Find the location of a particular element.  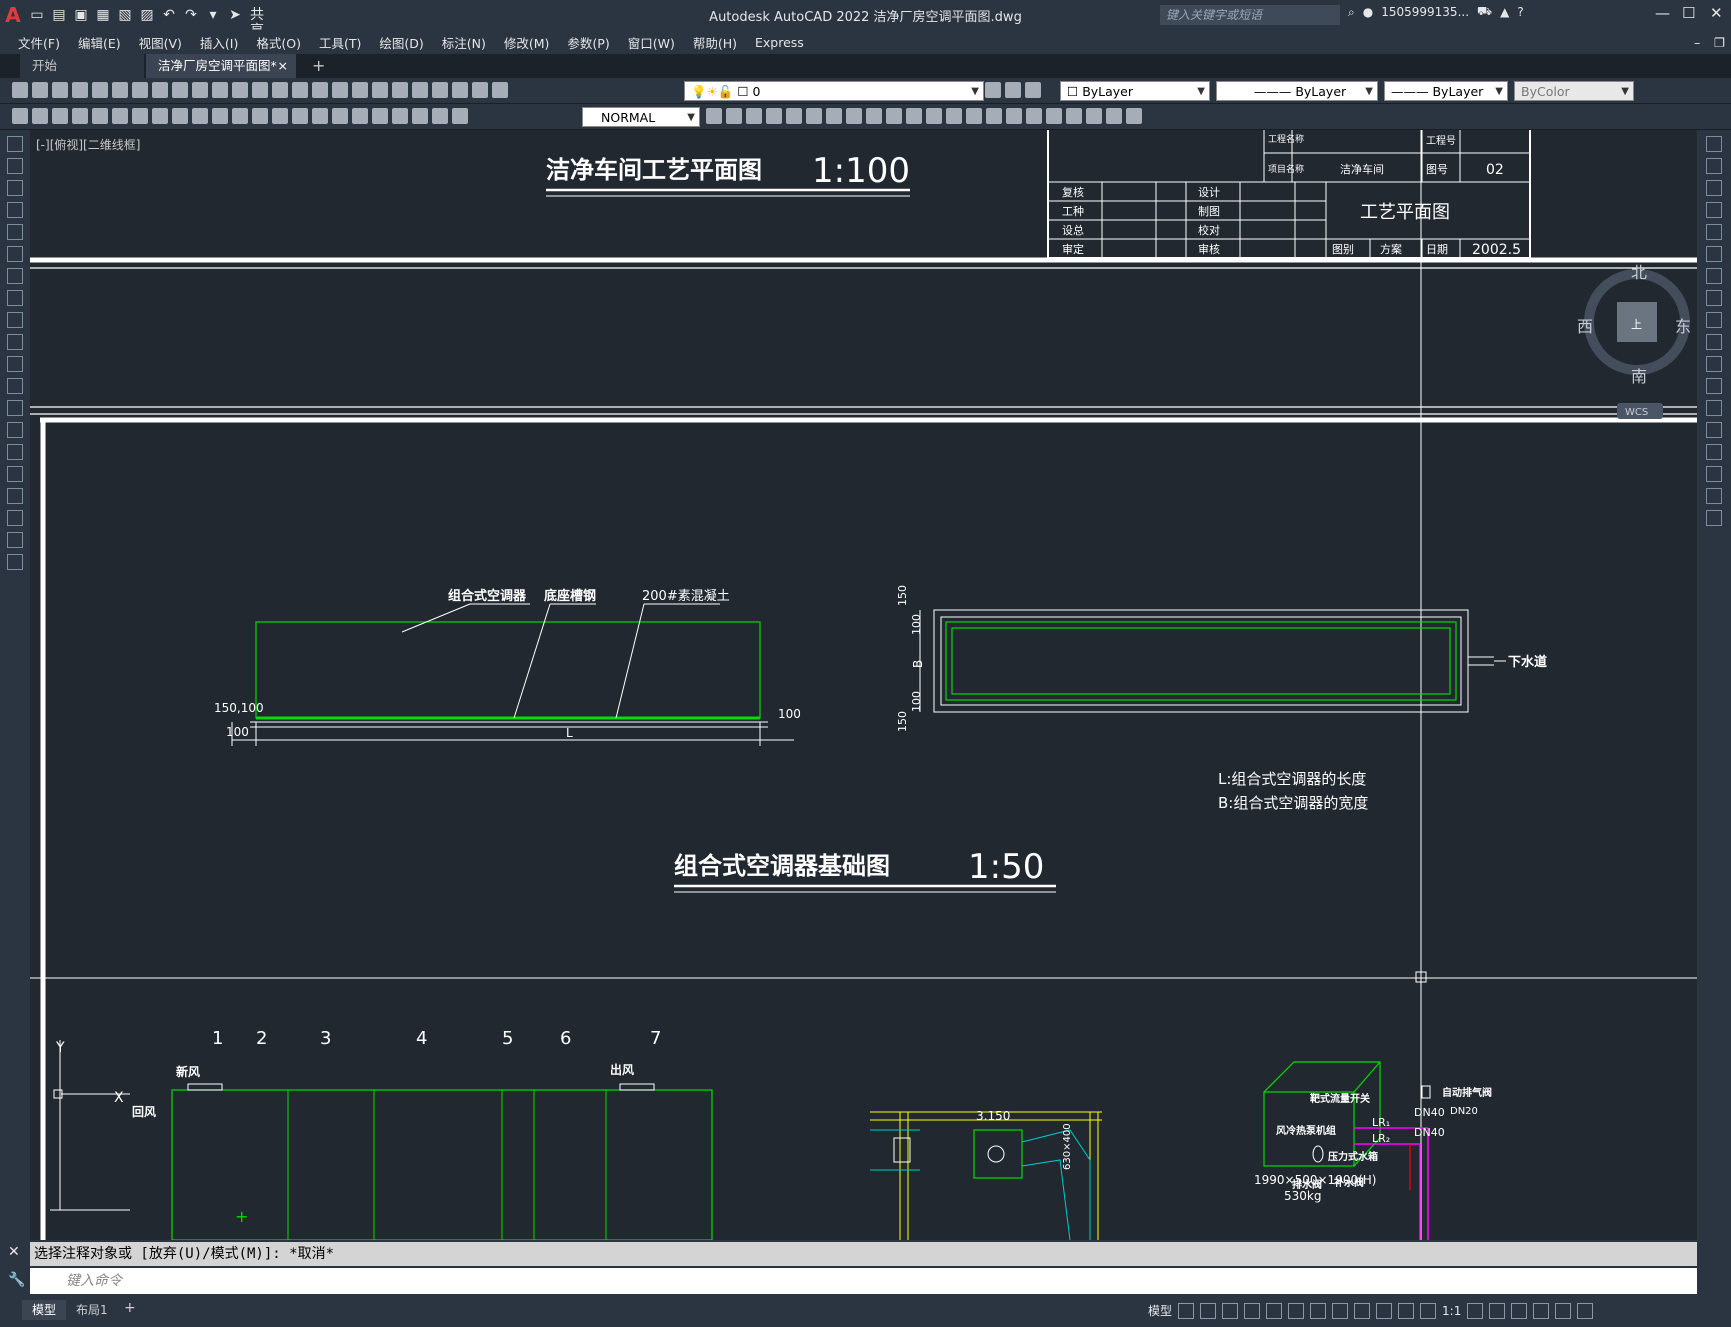

maximize-icon: ☐ is located at coordinates (1688, 13).